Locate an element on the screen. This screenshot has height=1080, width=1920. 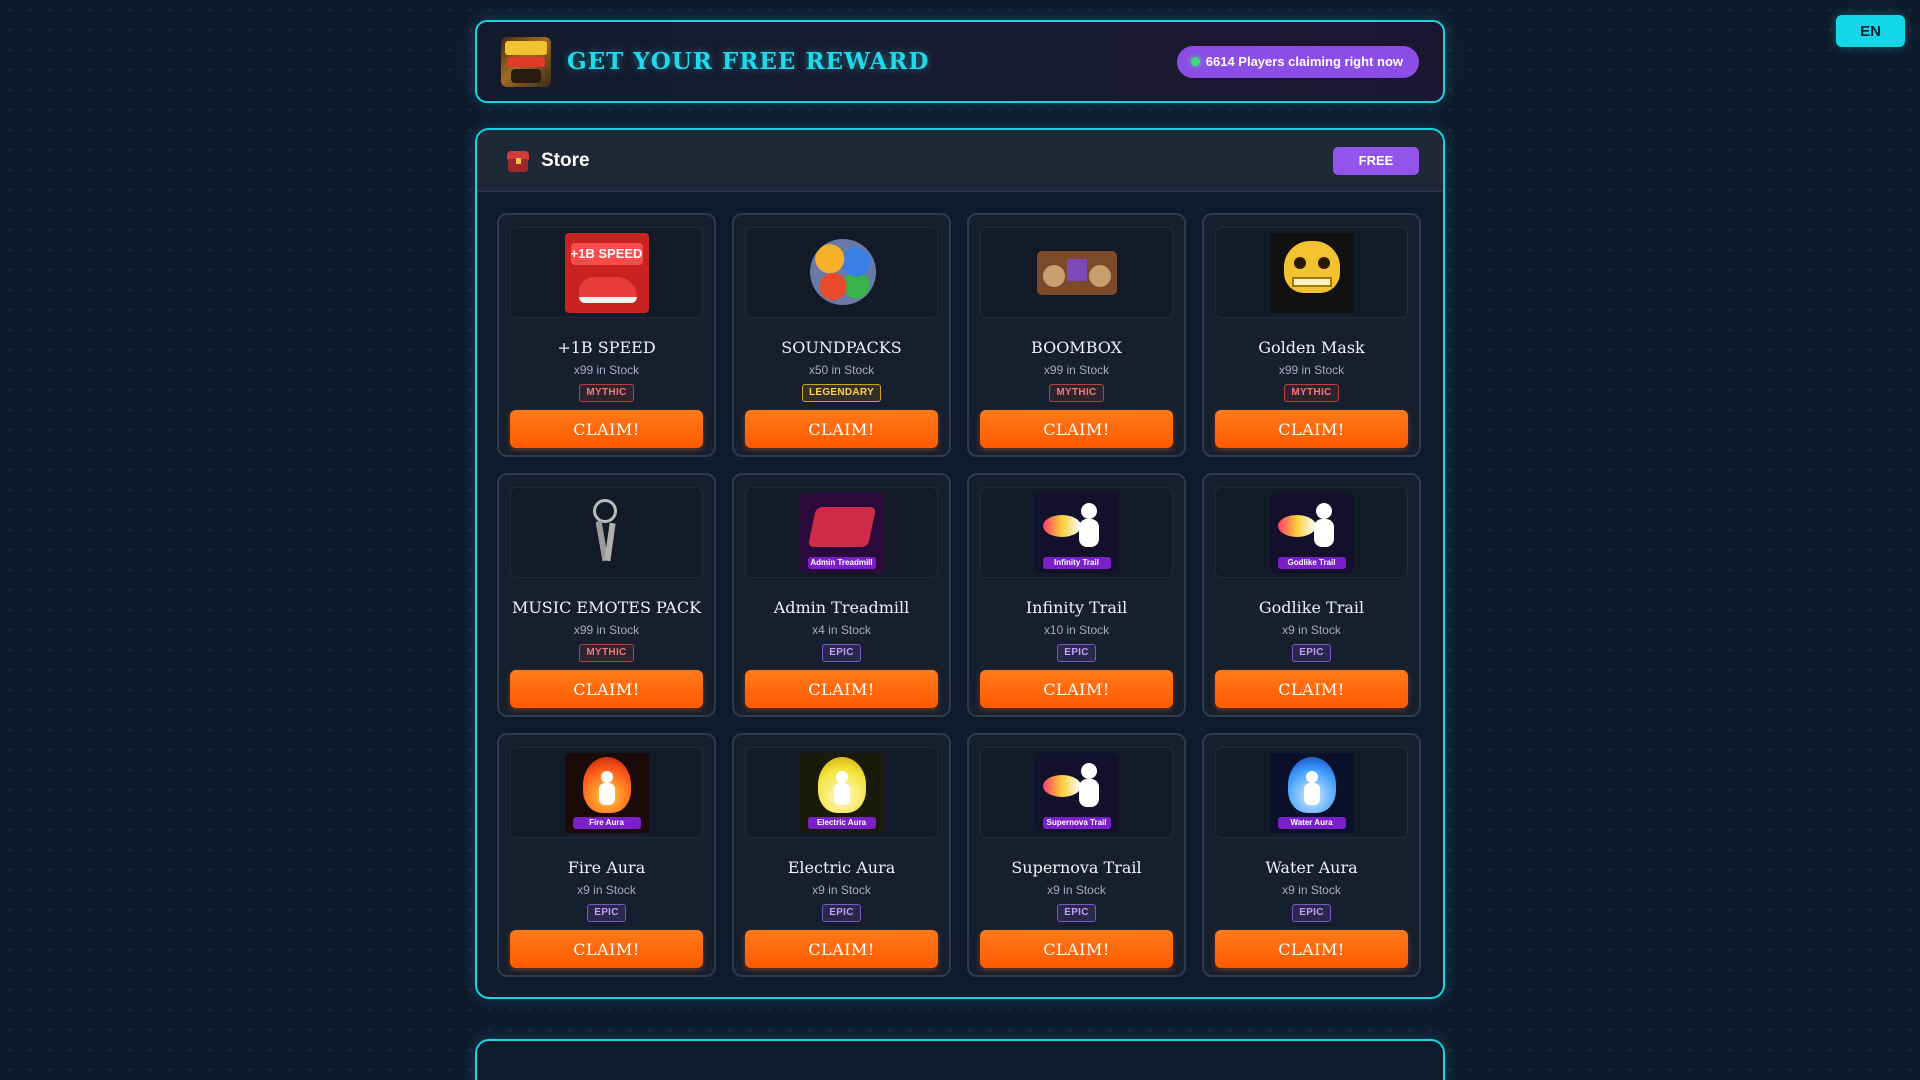
item-image-frame: Fire Aura is located at coordinates (606, 792).